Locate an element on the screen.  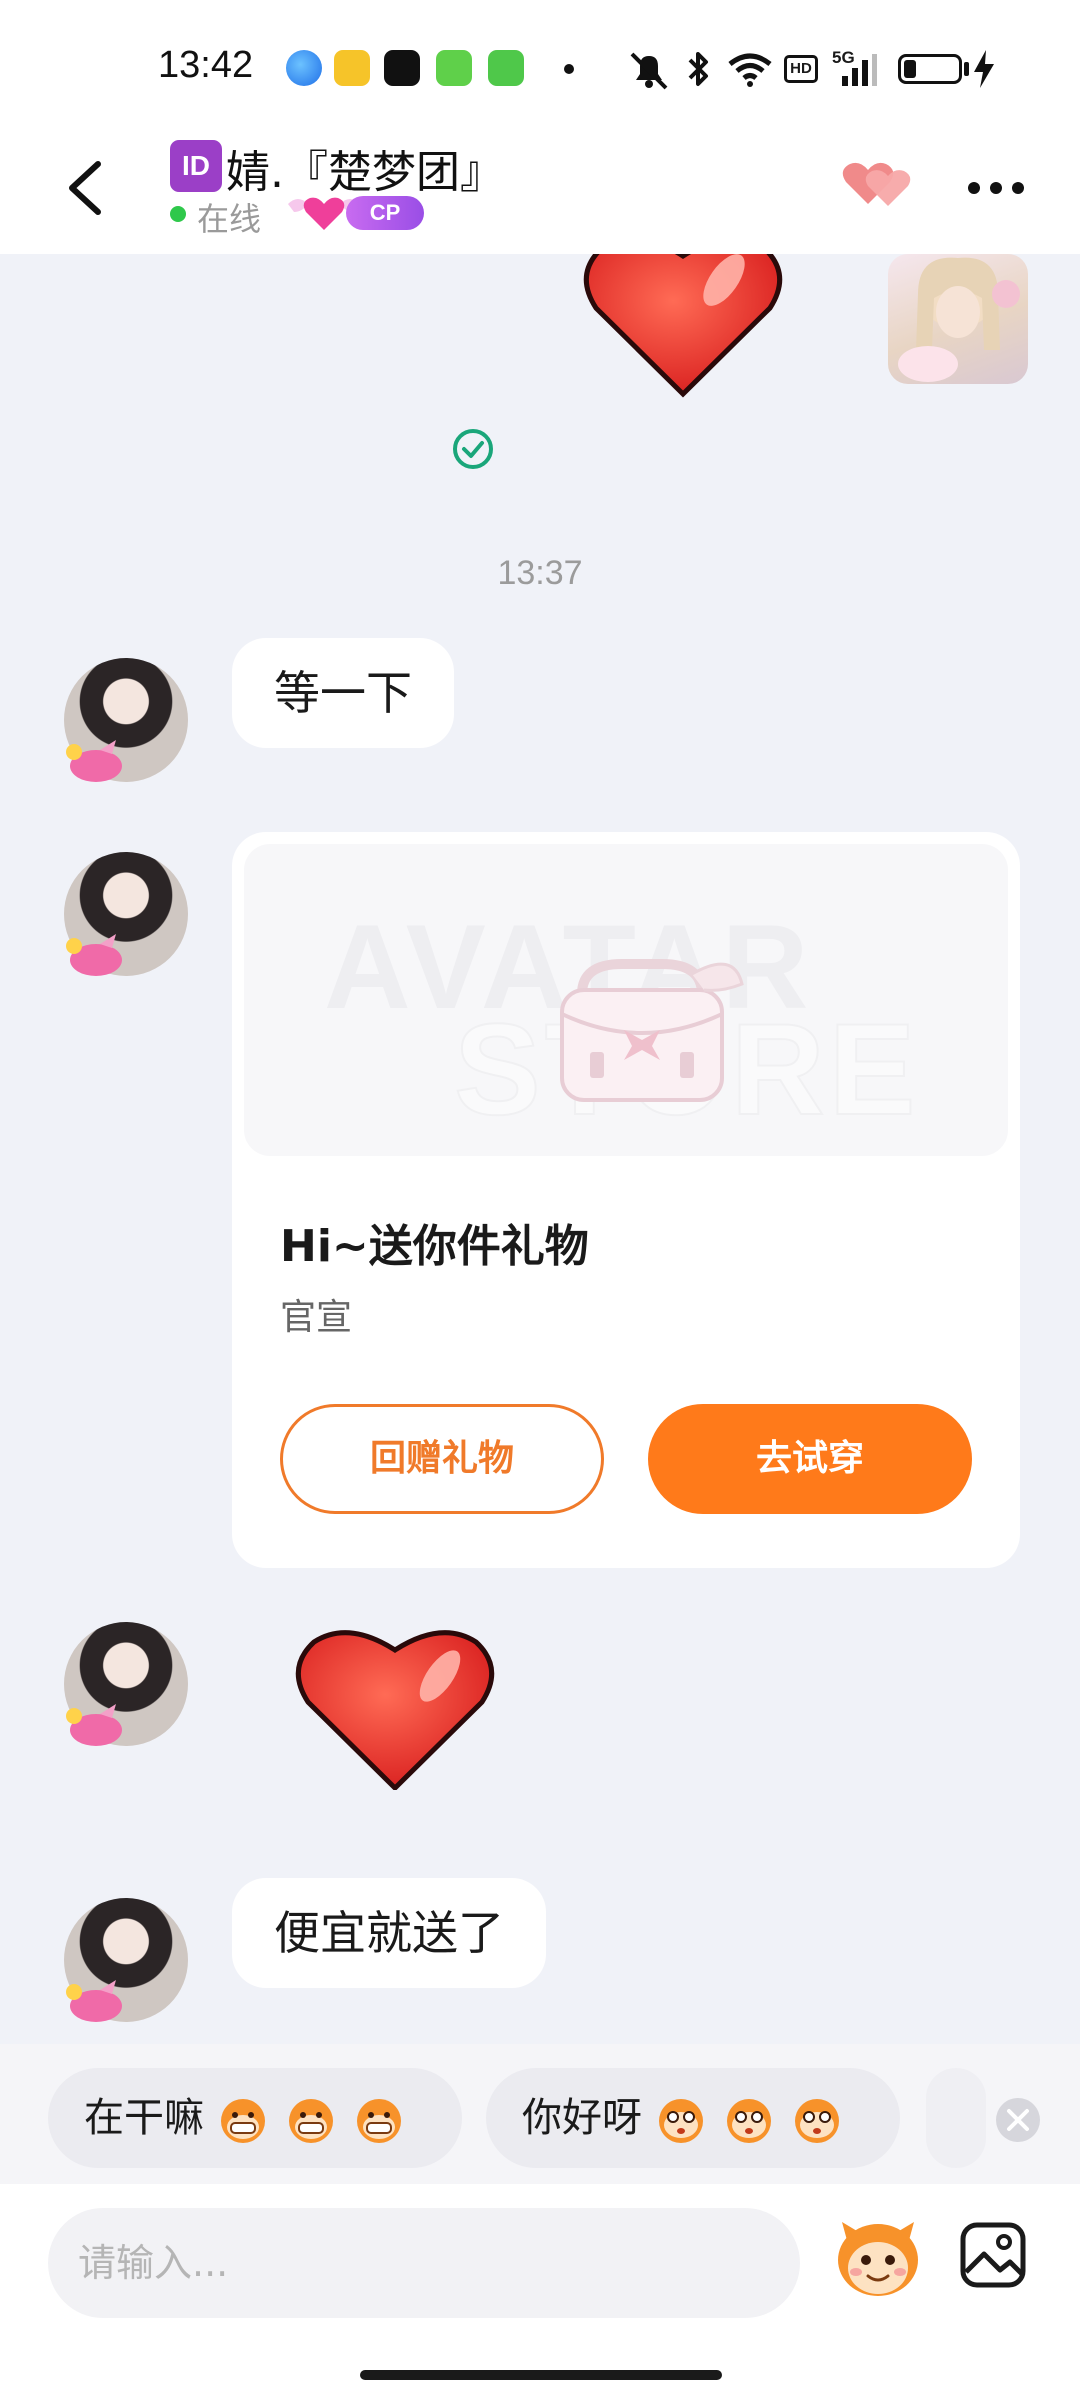
quick-reply-label: 在干嘛 is located at coordinates (144, 2118).